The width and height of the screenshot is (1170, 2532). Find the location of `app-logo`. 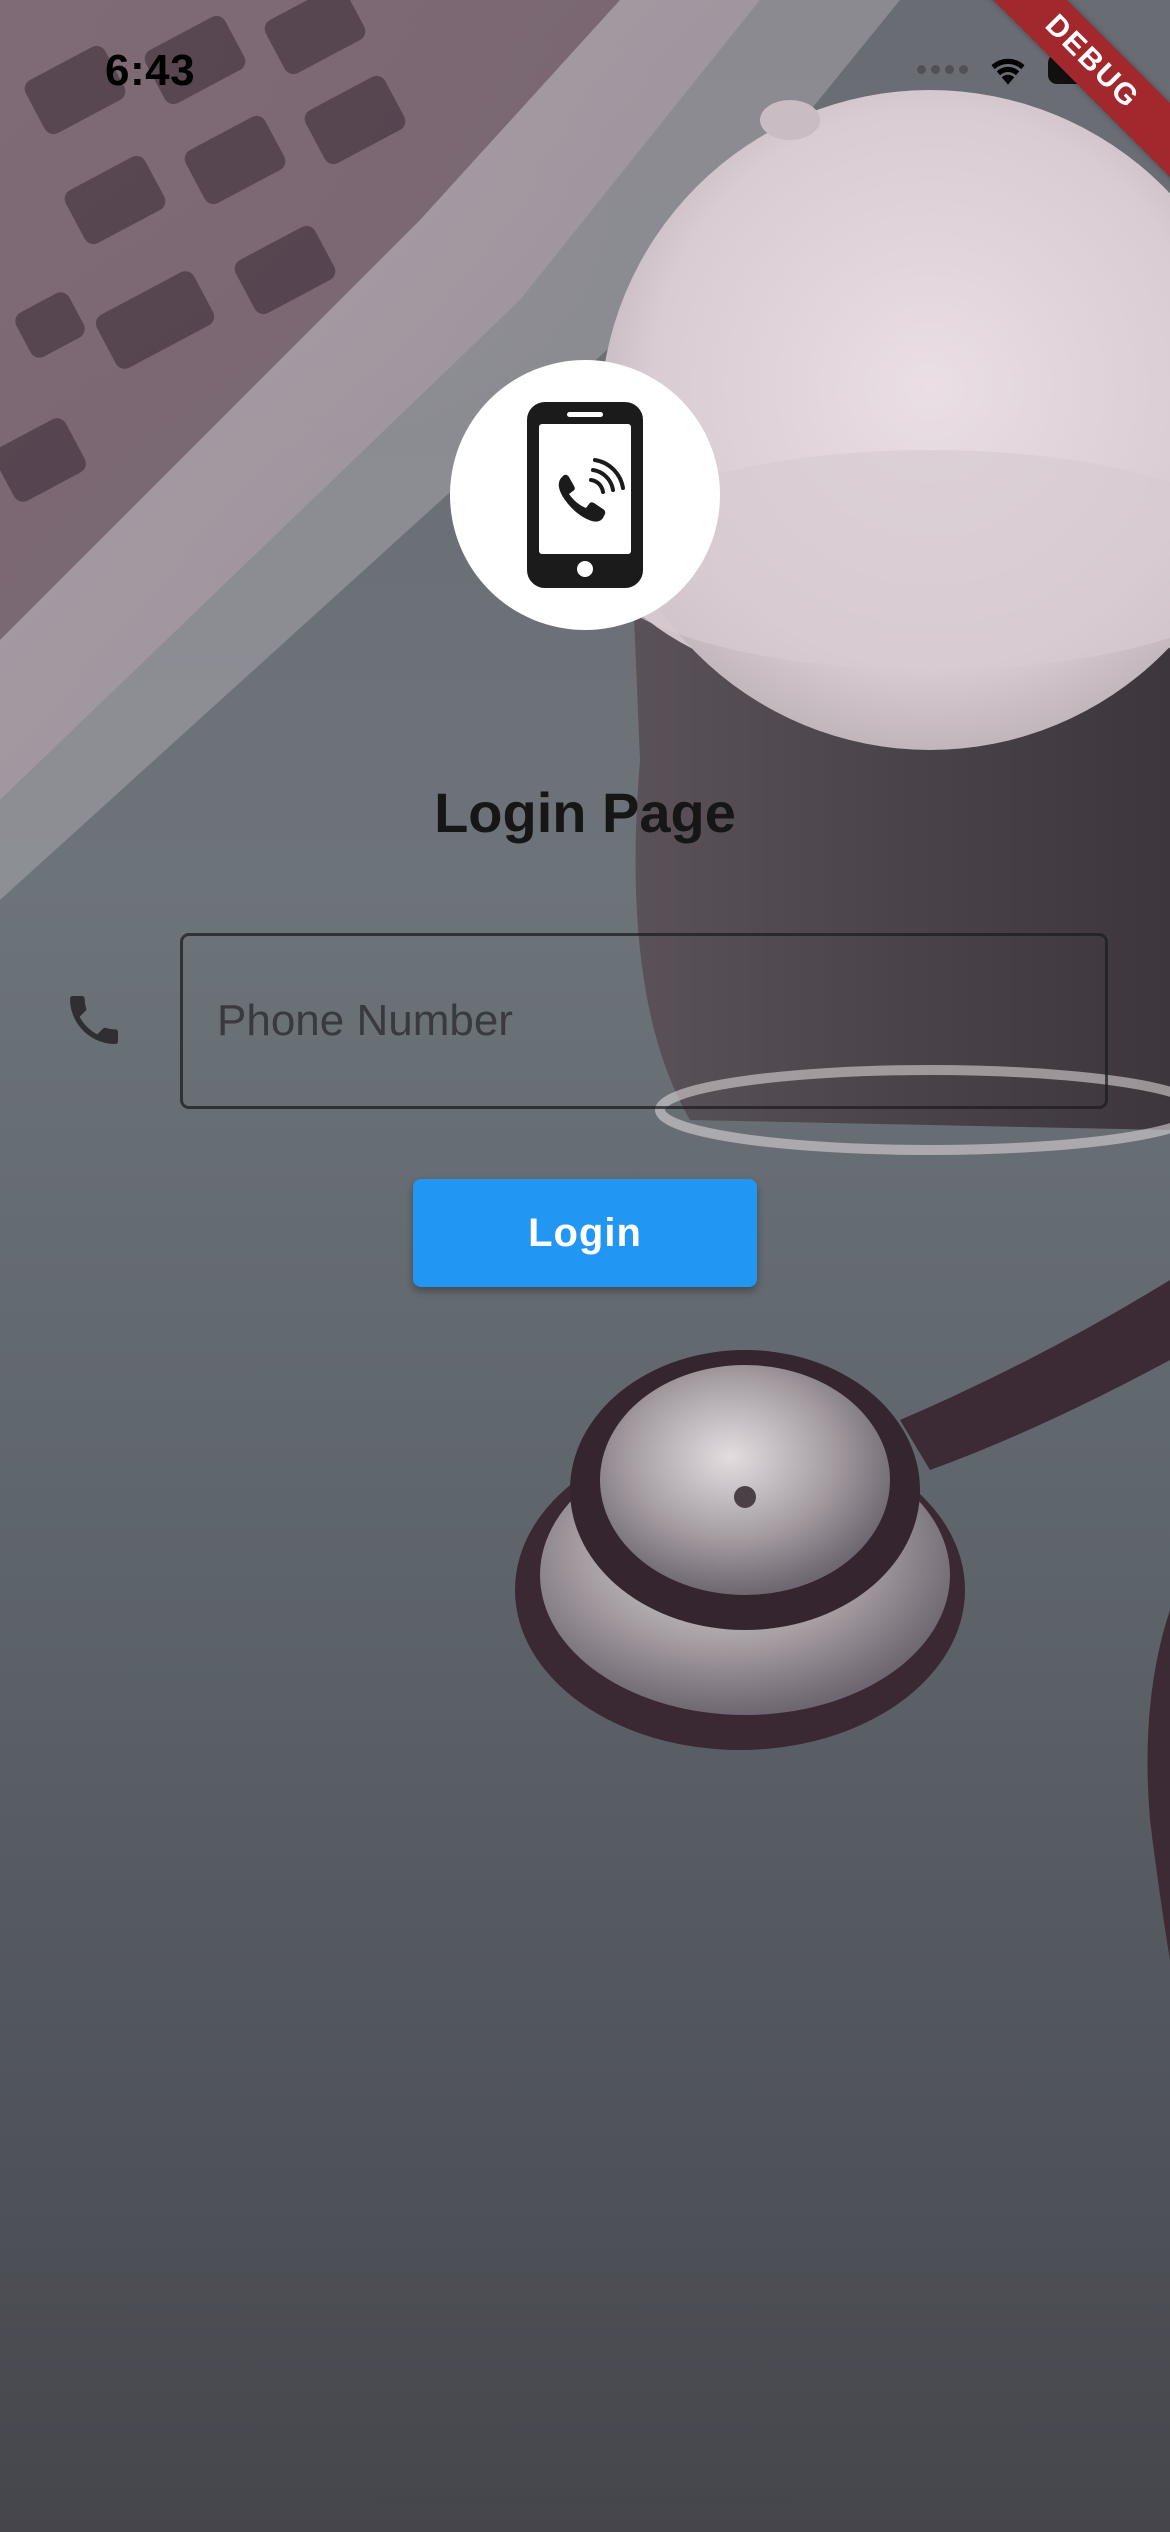

app-logo is located at coordinates (585, 495).